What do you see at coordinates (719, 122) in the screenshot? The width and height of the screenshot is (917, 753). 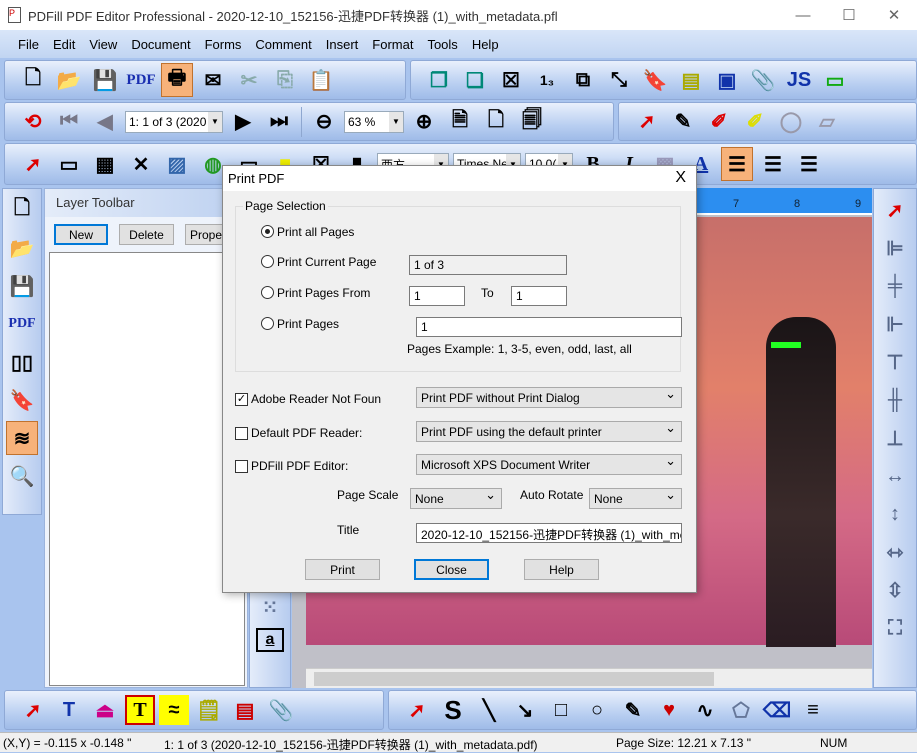 I see `red-marker-icon: ✐` at bounding box center [719, 122].